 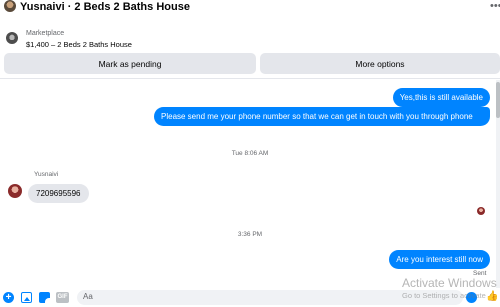 I want to click on more-options-button: More options, so click(x=380, y=63).